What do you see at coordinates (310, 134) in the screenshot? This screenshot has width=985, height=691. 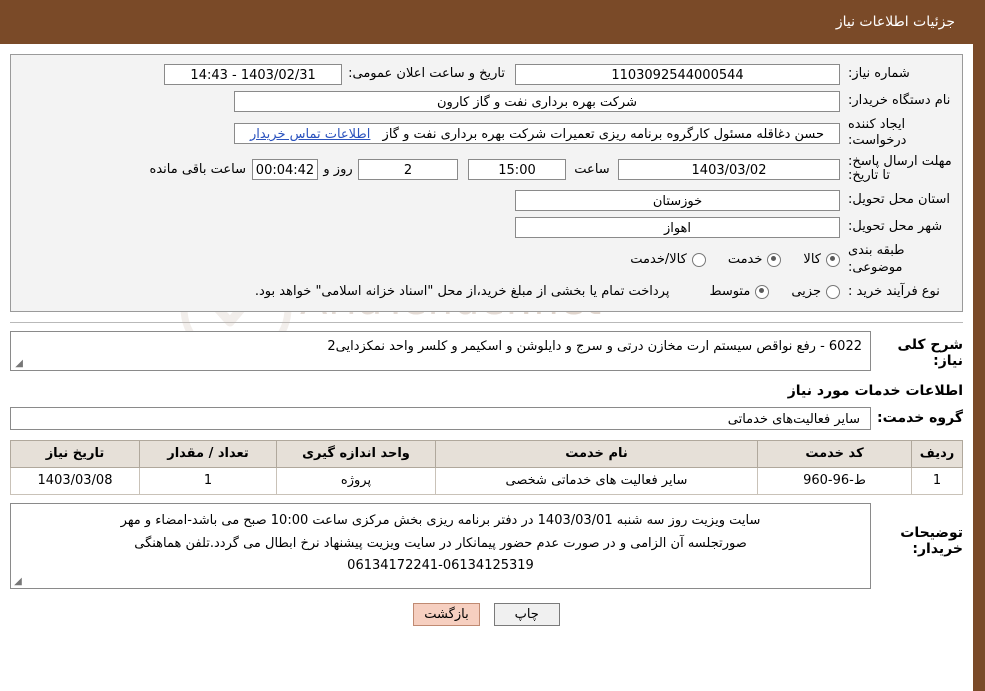 I see `buyer-contact-link: اطلاعات تماس خریدار` at bounding box center [310, 134].